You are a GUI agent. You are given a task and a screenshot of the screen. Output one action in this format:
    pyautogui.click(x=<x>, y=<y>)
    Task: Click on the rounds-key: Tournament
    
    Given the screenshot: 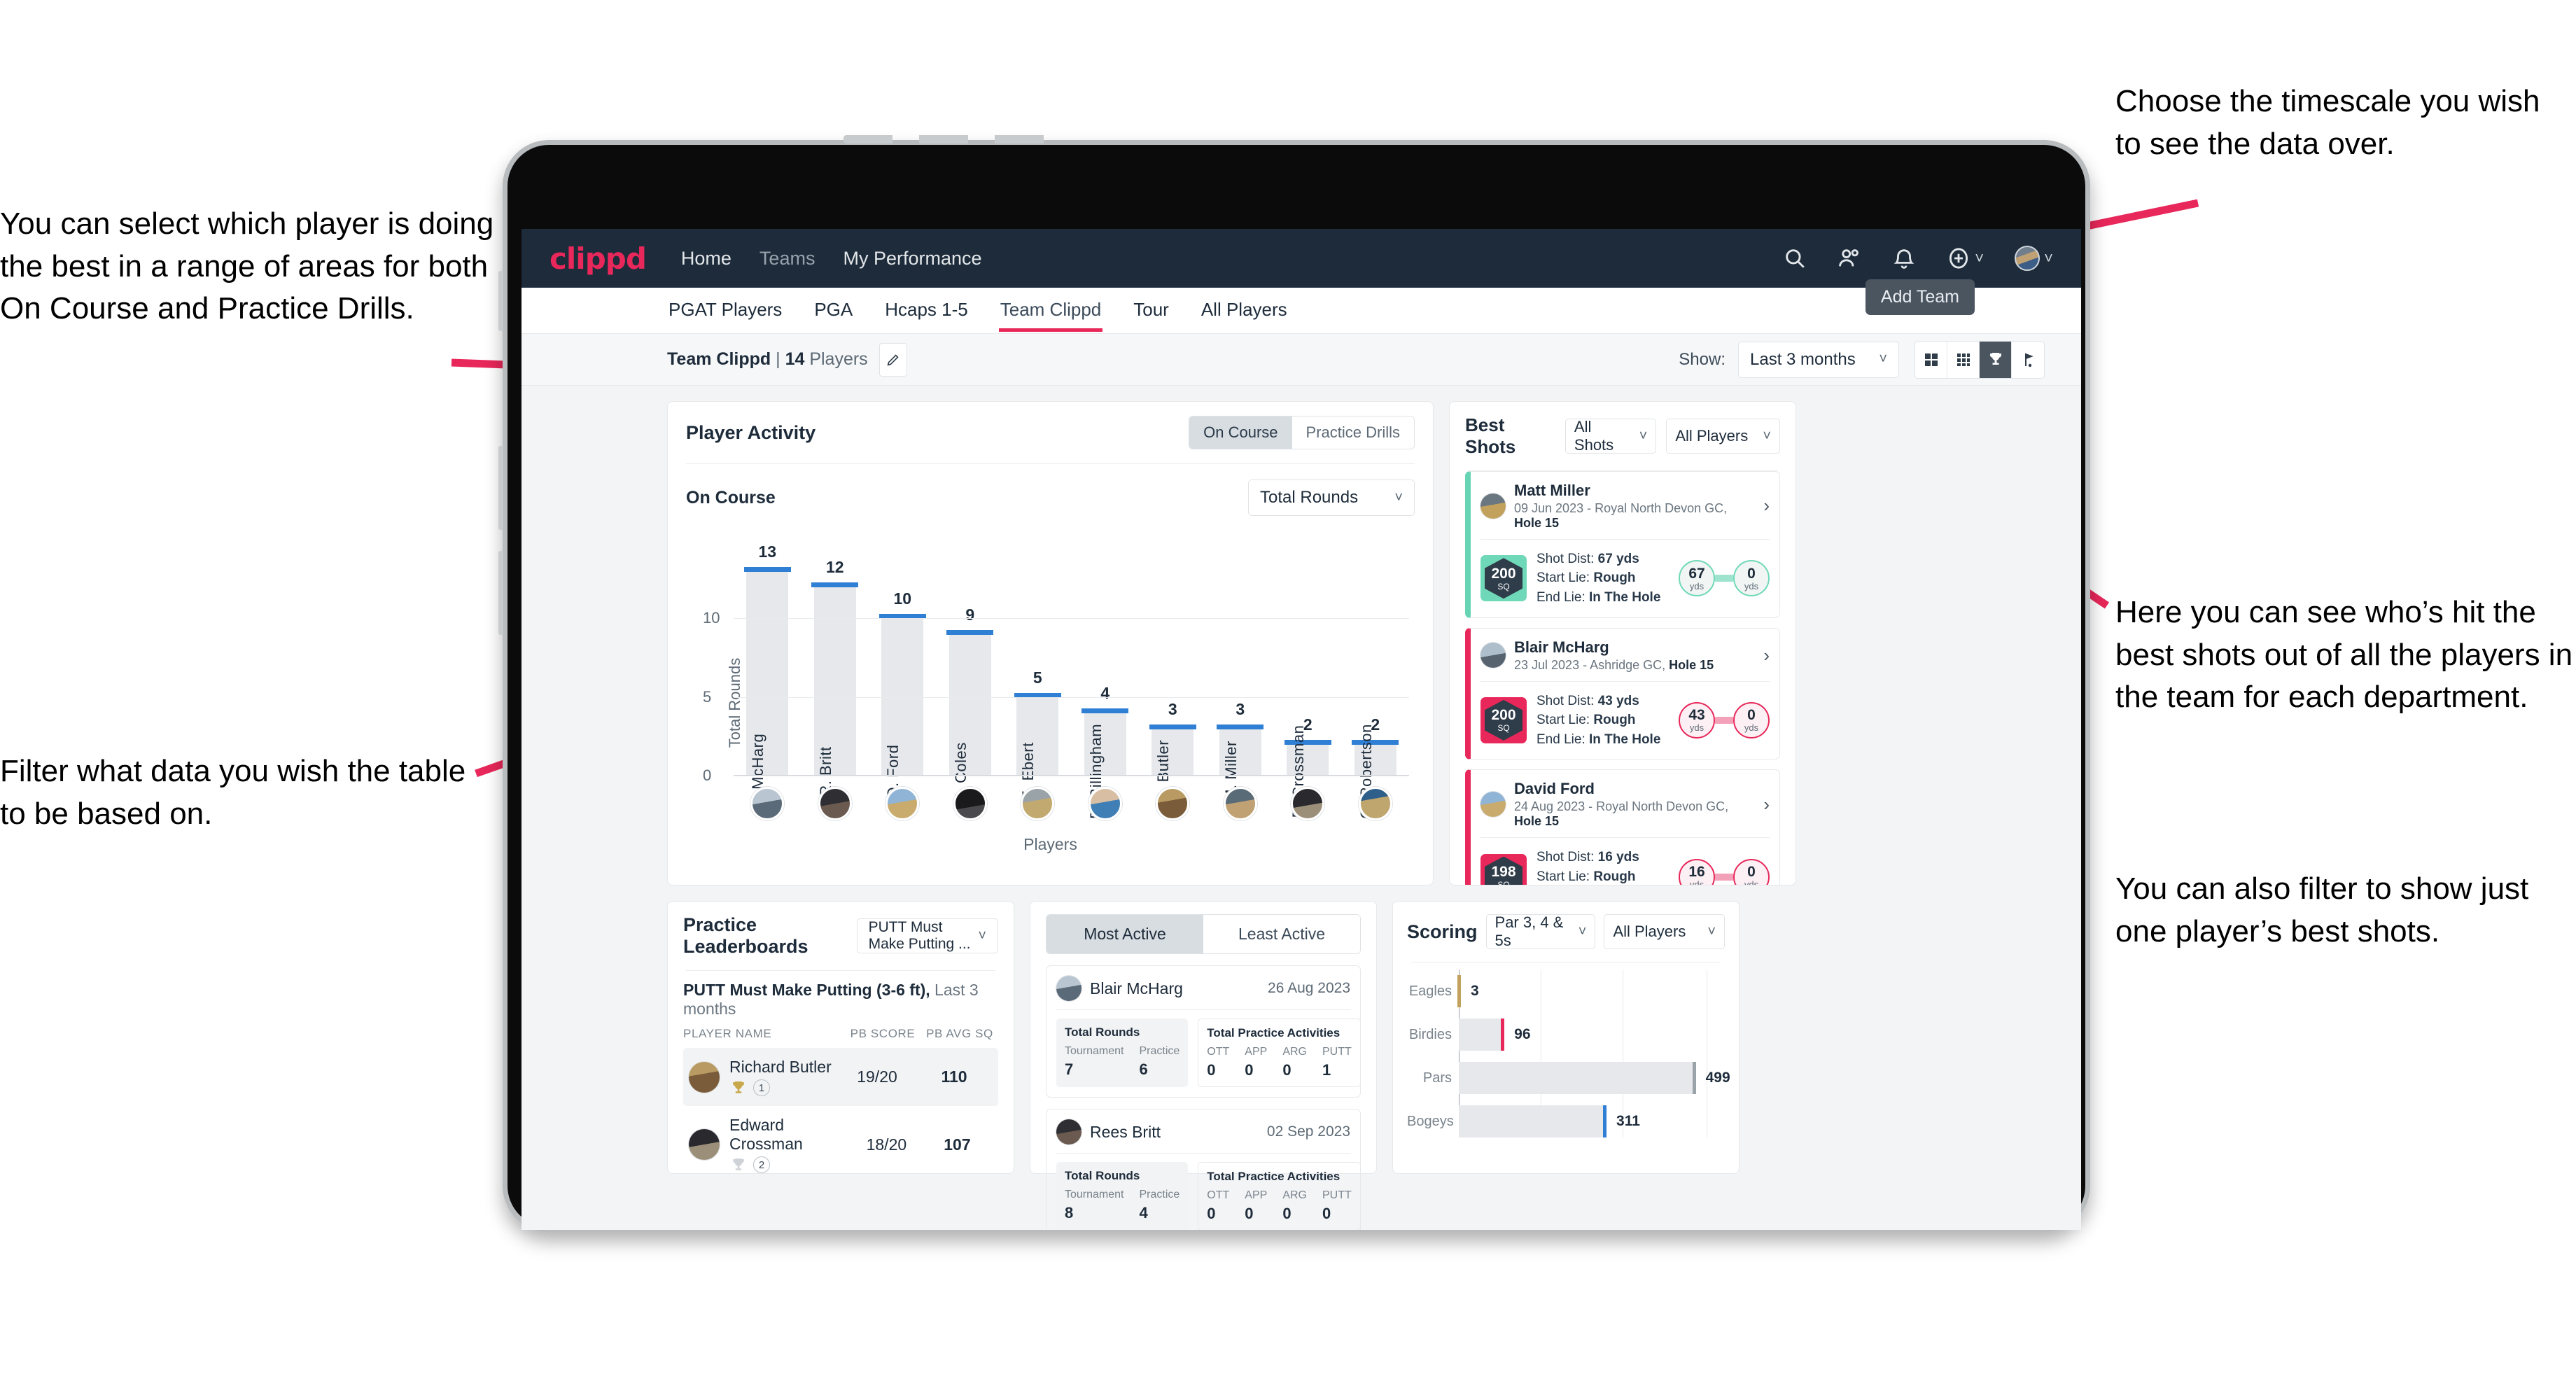 What is the action you would take?
    pyautogui.click(x=1094, y=1194)
    